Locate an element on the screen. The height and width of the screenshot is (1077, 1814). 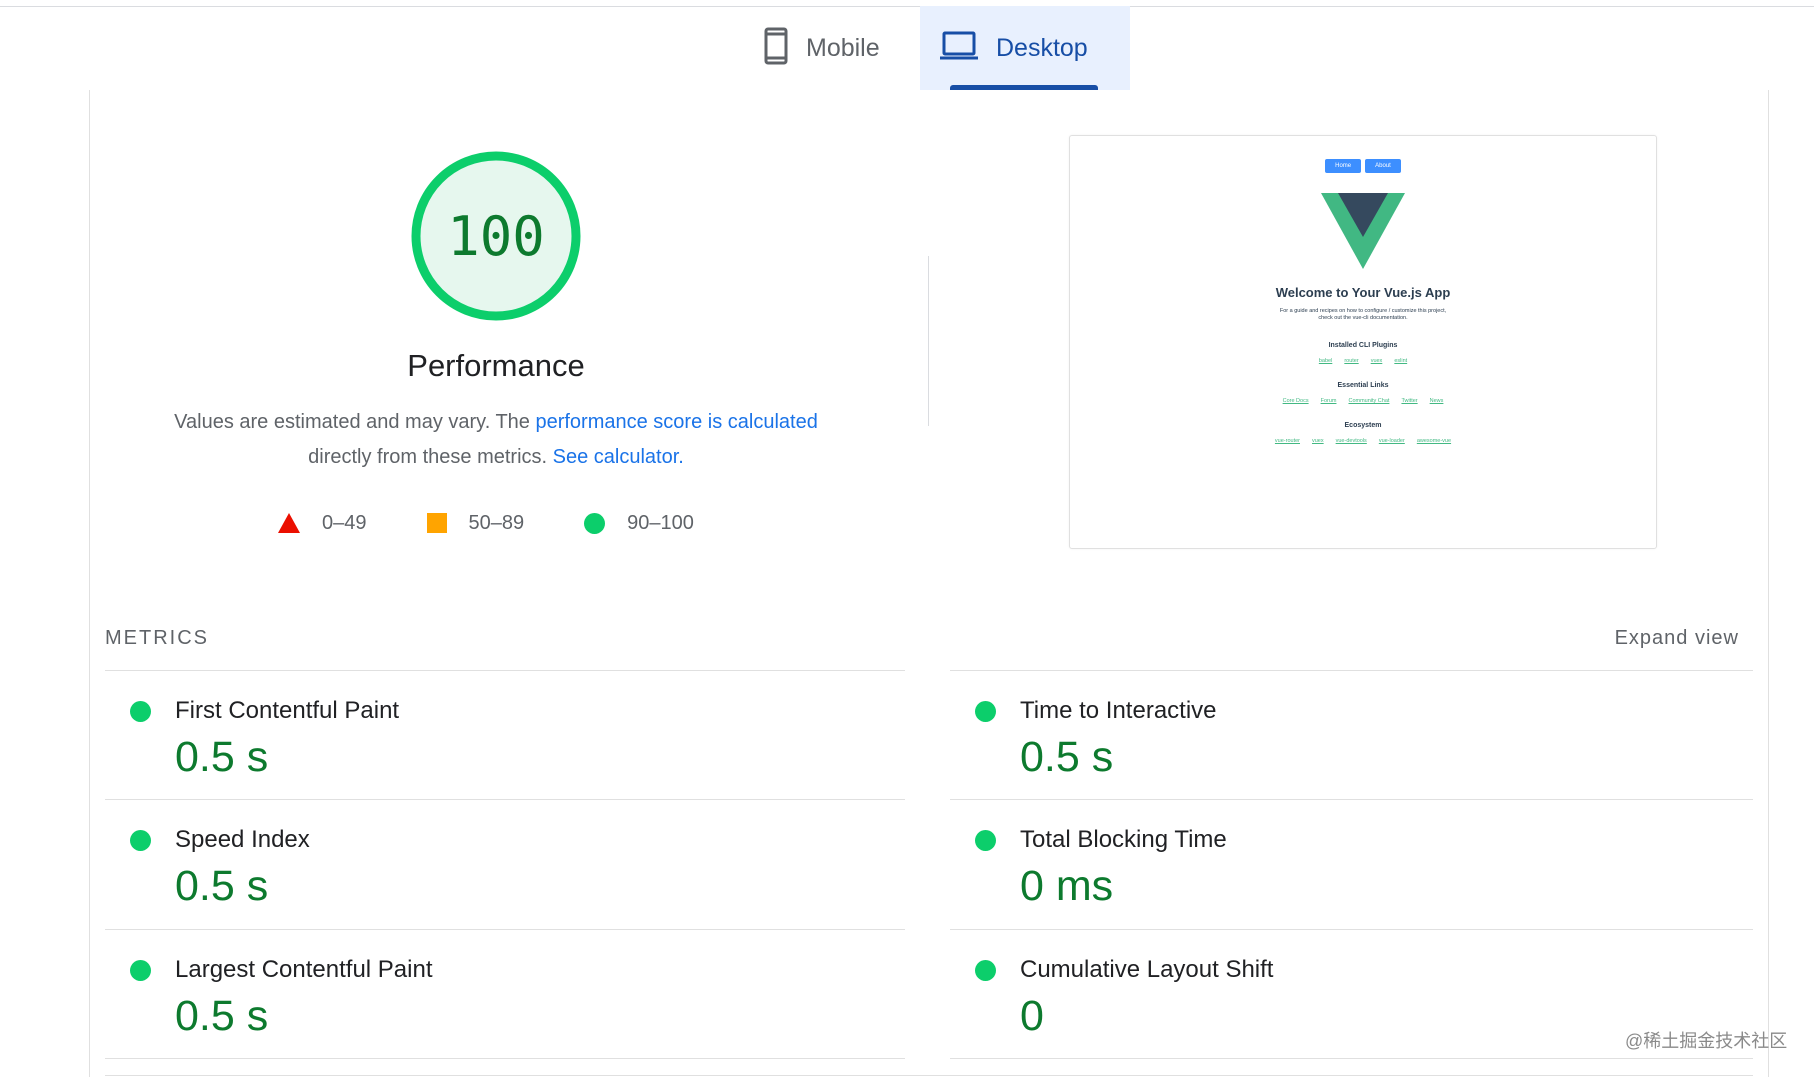
legend-item-pass: 90–100 is located at coordinates (639, 523).